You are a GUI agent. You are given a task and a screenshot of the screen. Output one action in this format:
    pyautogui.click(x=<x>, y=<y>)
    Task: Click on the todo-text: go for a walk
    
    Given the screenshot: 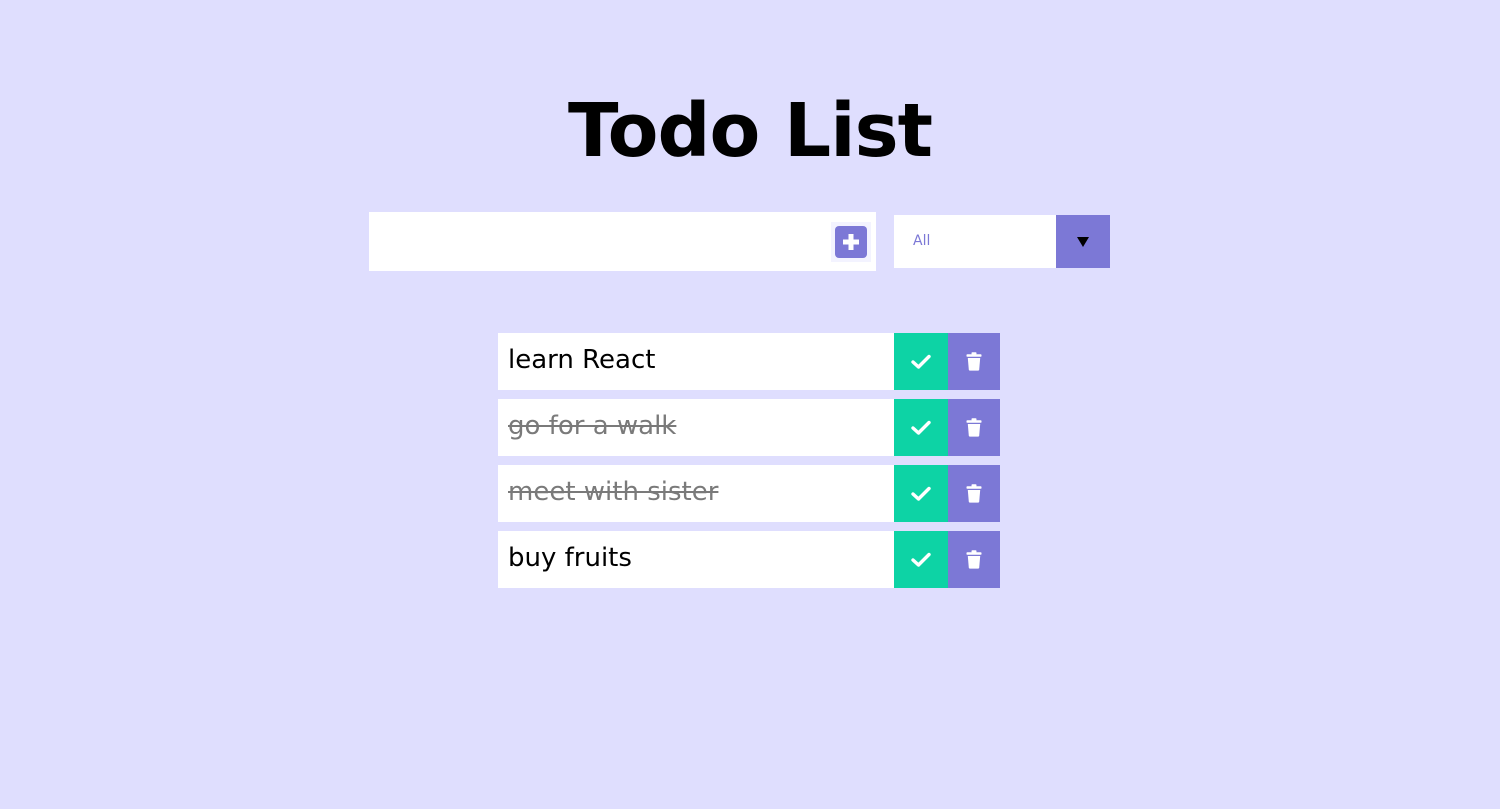 What is the action you would take?
    pyautogui.click(x=592, y=426)
    